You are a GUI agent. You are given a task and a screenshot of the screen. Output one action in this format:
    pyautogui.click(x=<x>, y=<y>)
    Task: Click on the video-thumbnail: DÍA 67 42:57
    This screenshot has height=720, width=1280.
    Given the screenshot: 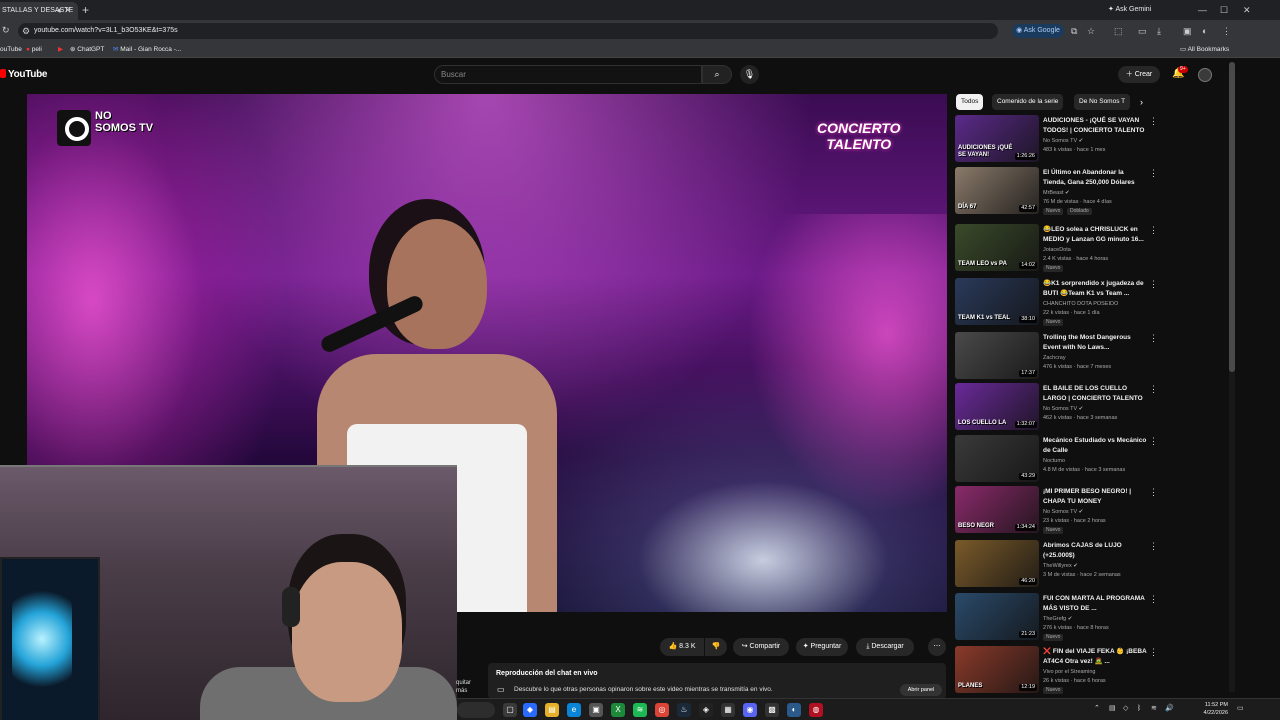 What is the action you would take?
    pyautogui.click(x=997, y=190)
    